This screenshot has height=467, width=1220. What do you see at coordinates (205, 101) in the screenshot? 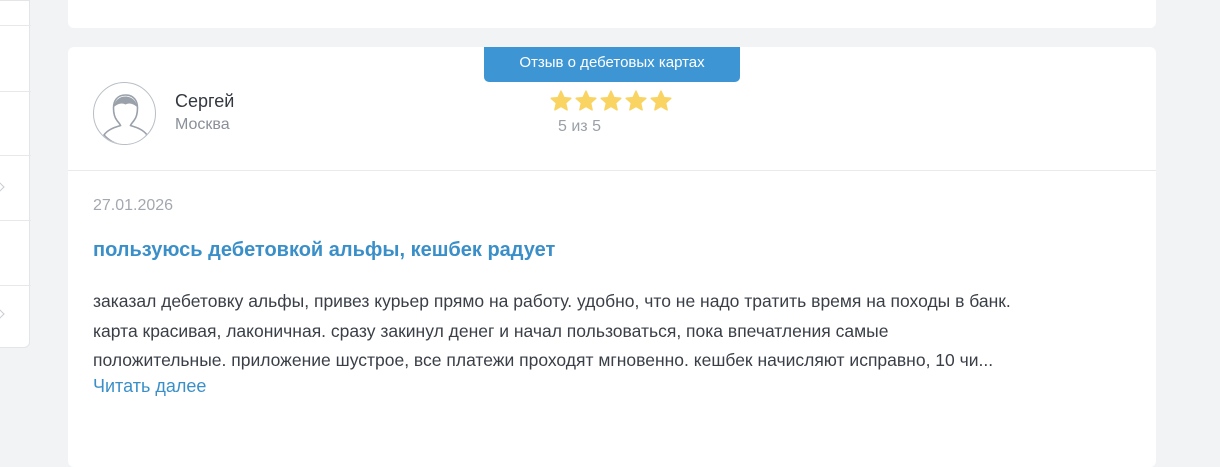
I see `author-name: Сергей` at bounding box center [205, 101].